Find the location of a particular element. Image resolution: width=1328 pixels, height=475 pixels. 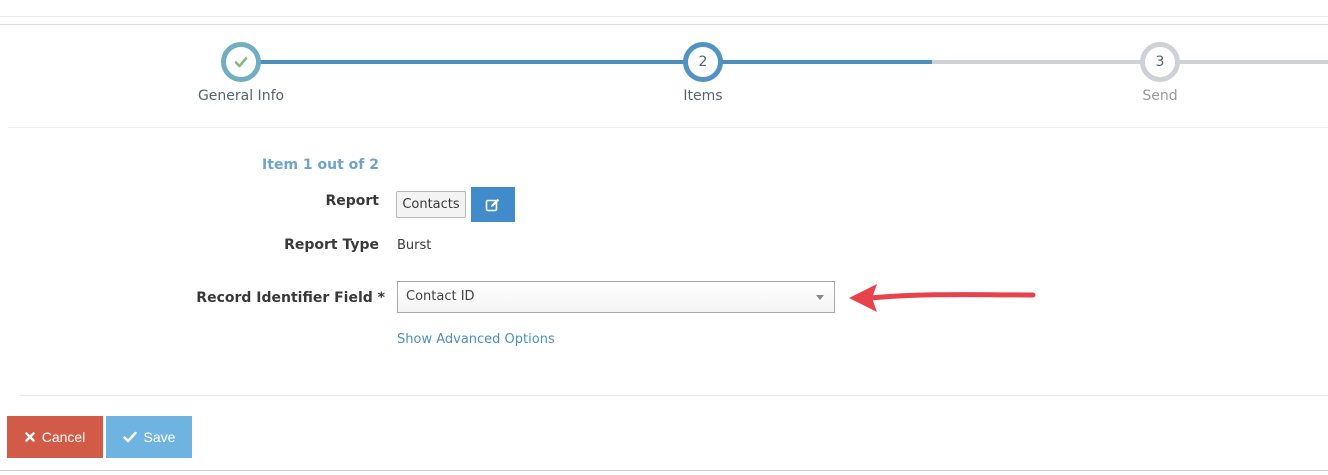

edit-icon is located at coordinates (492, 204).